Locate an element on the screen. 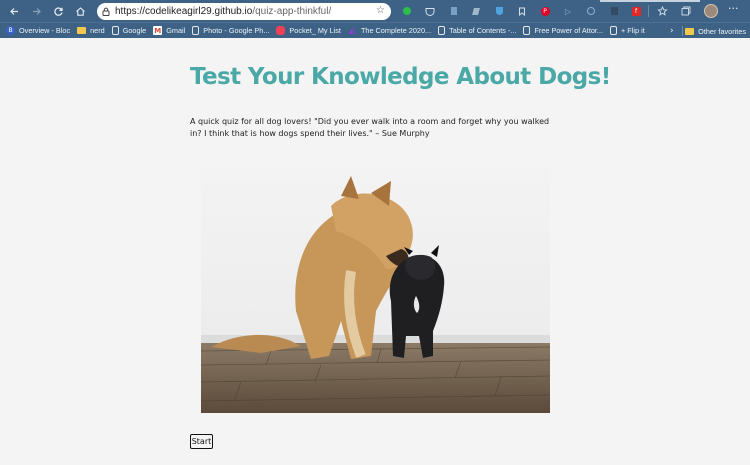 The width and height of the screenshot is (750, 465). start-button: Start is located at coordinates (201, 441).